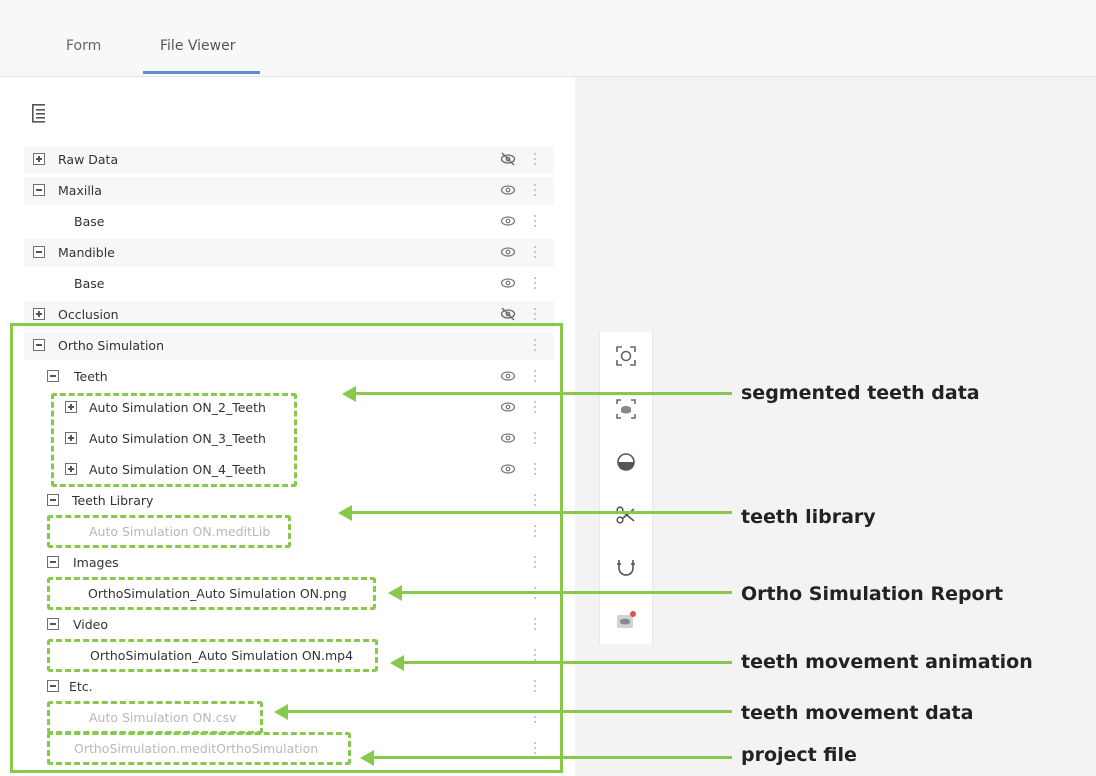  Describe the element at coordinates (169, 531) in the screenshot. I see `teeth-library-highlight` at that location.